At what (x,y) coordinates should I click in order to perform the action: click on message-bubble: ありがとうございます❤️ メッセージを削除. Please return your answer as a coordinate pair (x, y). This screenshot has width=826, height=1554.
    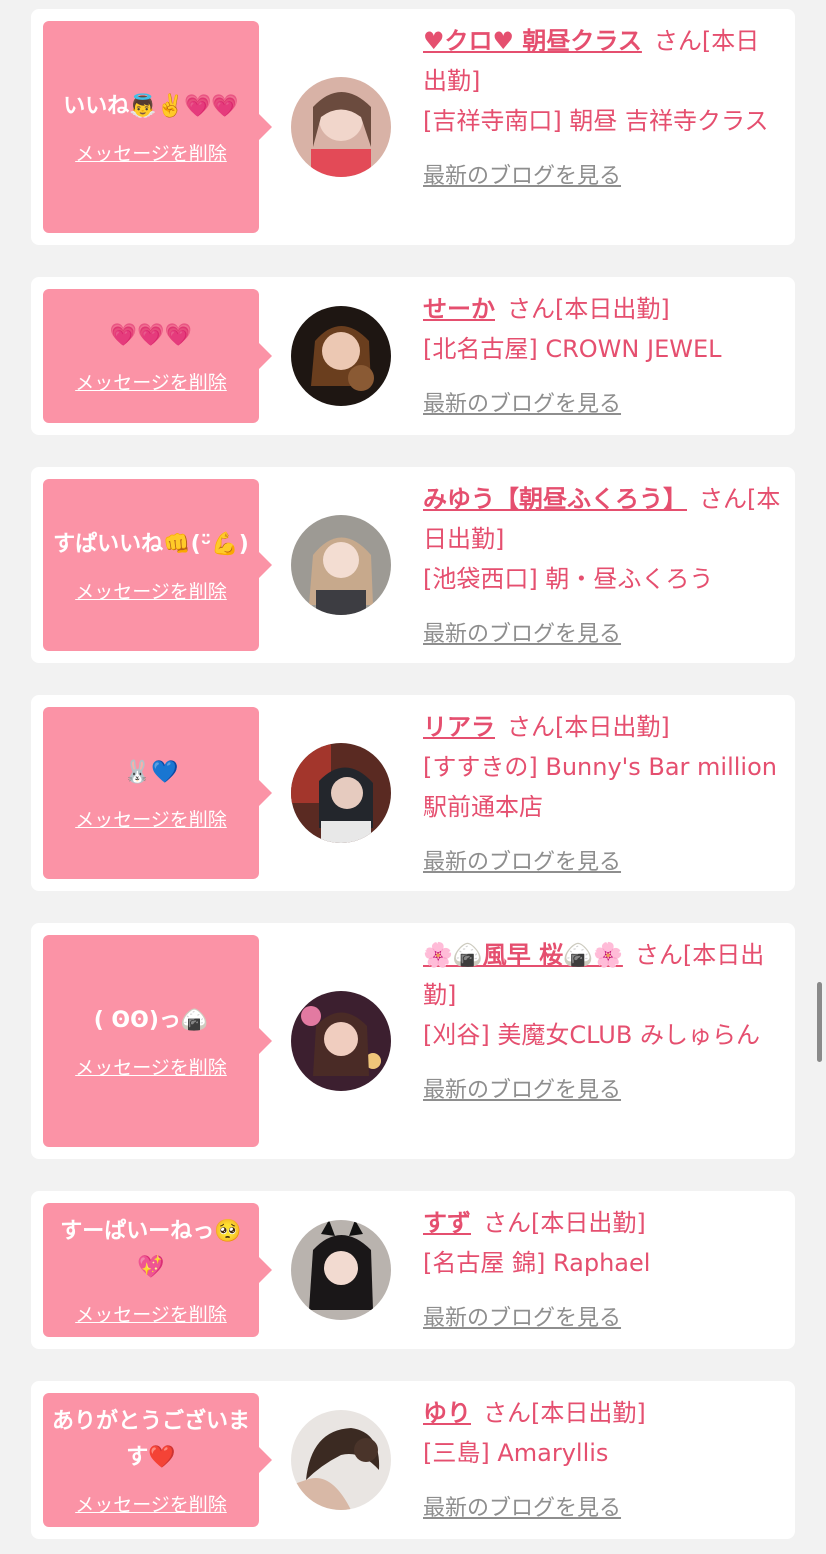
    Looking at the image, I should click on (157, 1460).